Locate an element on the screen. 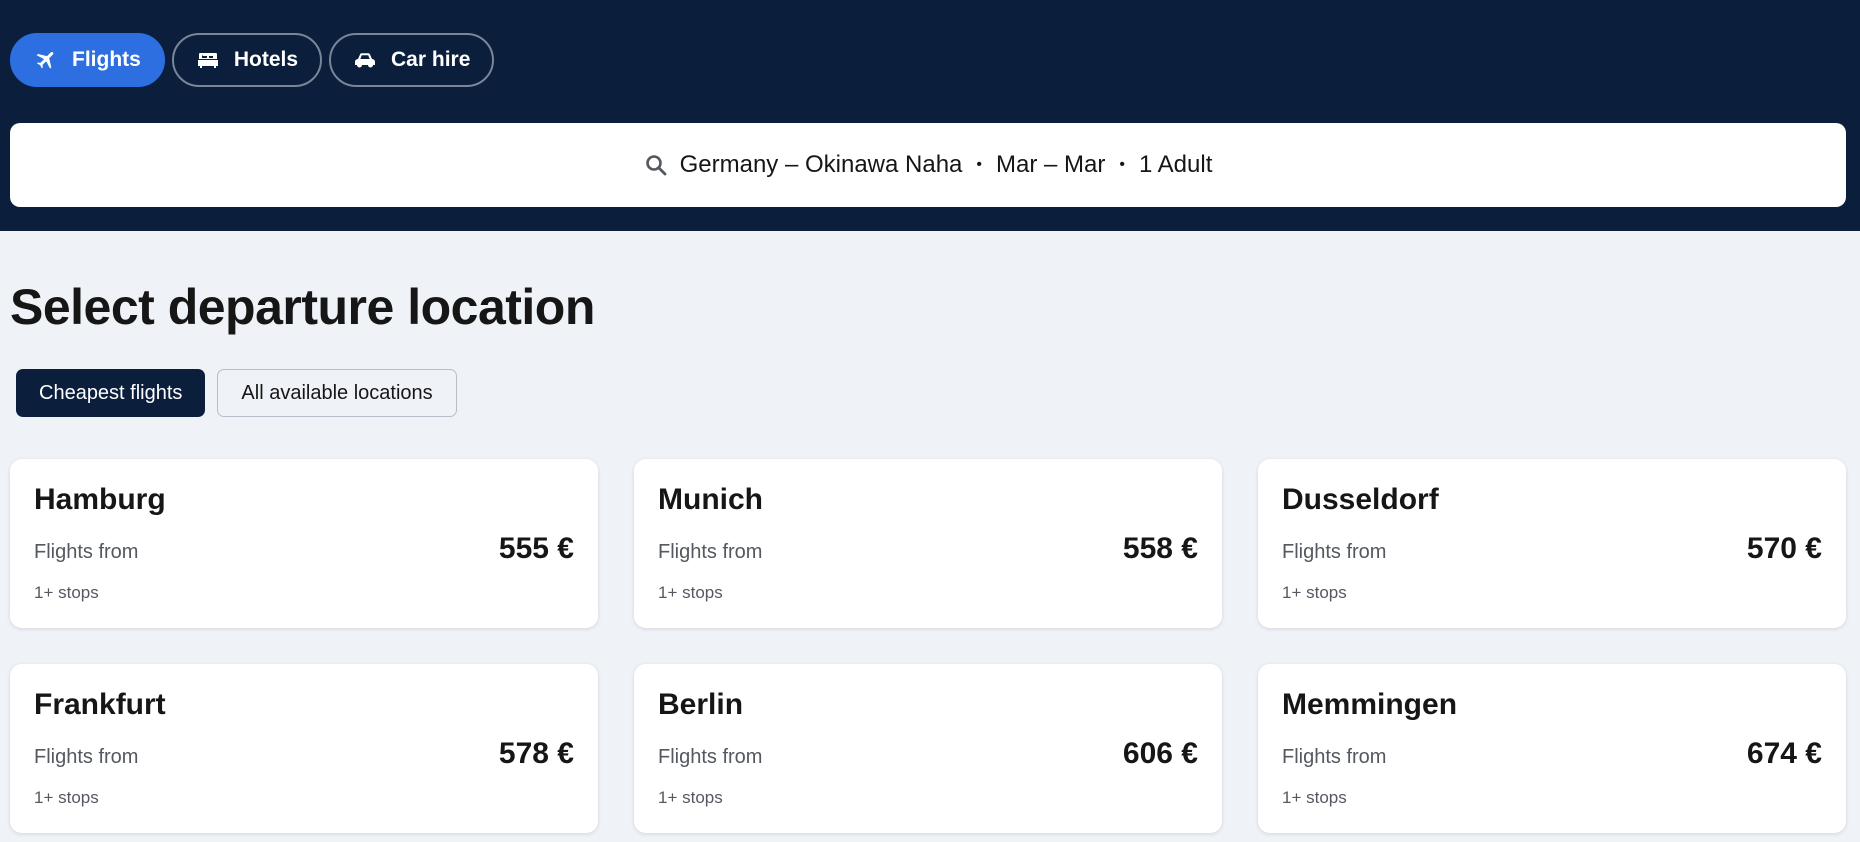  card-city: Hamburg is located at coordinates (100, 499).